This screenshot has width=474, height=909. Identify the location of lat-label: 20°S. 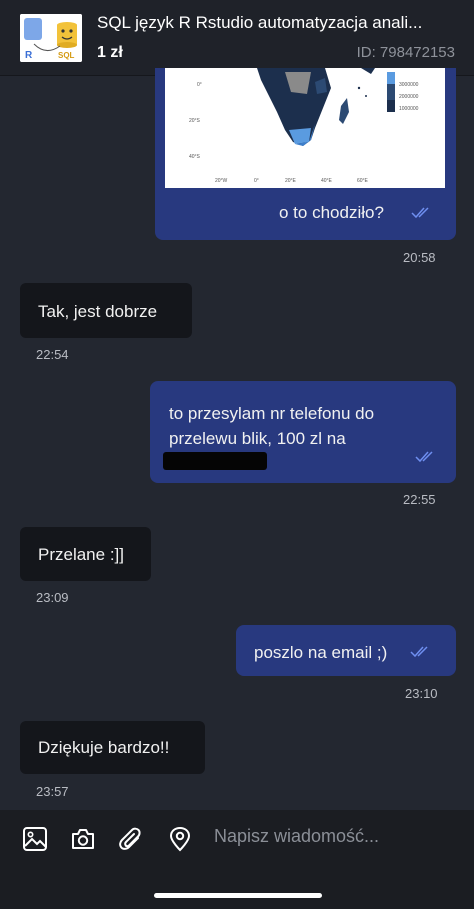
(195, 121).